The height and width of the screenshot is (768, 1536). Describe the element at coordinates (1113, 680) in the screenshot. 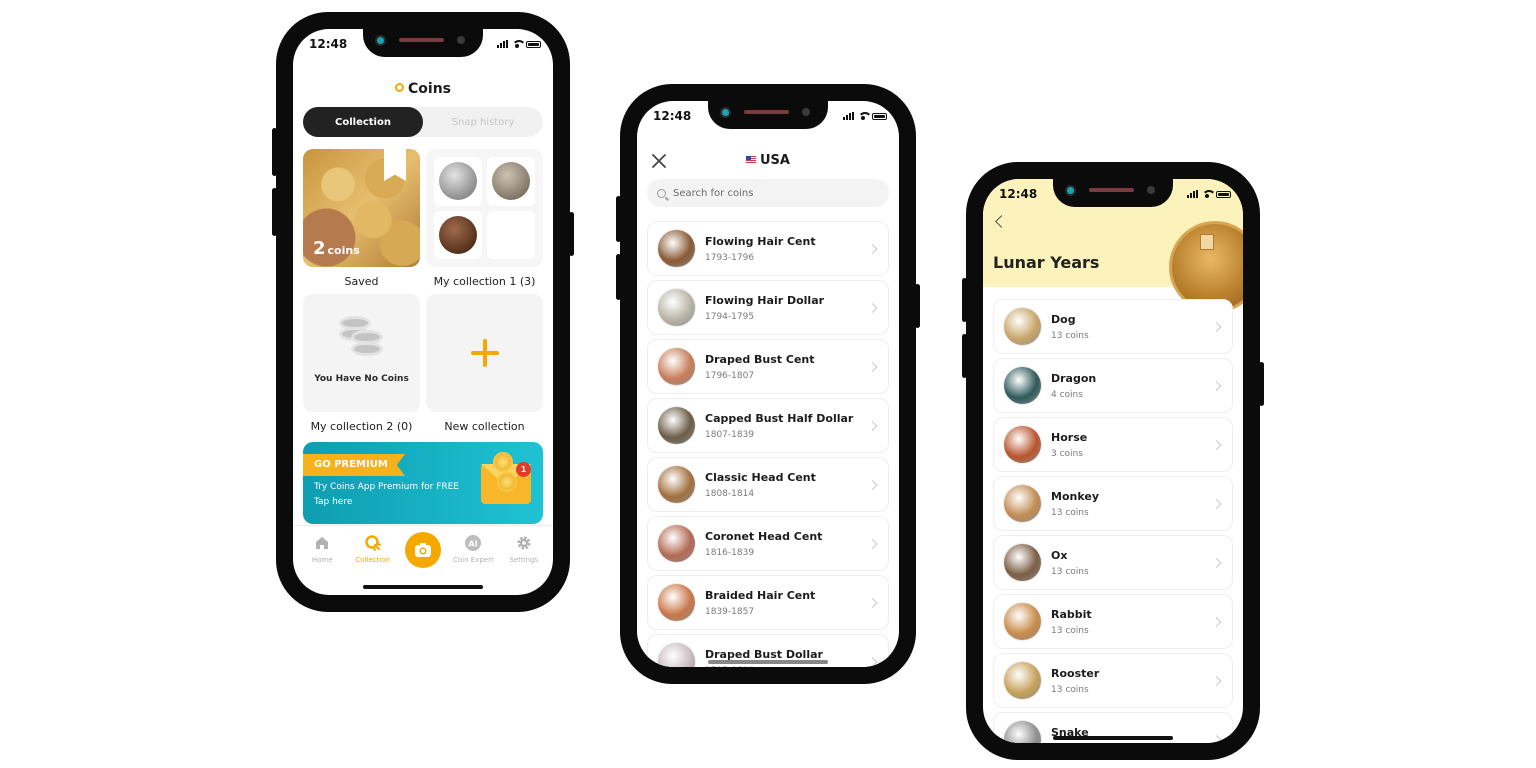

I see `list-item: Rooster 13 coins` at that location.